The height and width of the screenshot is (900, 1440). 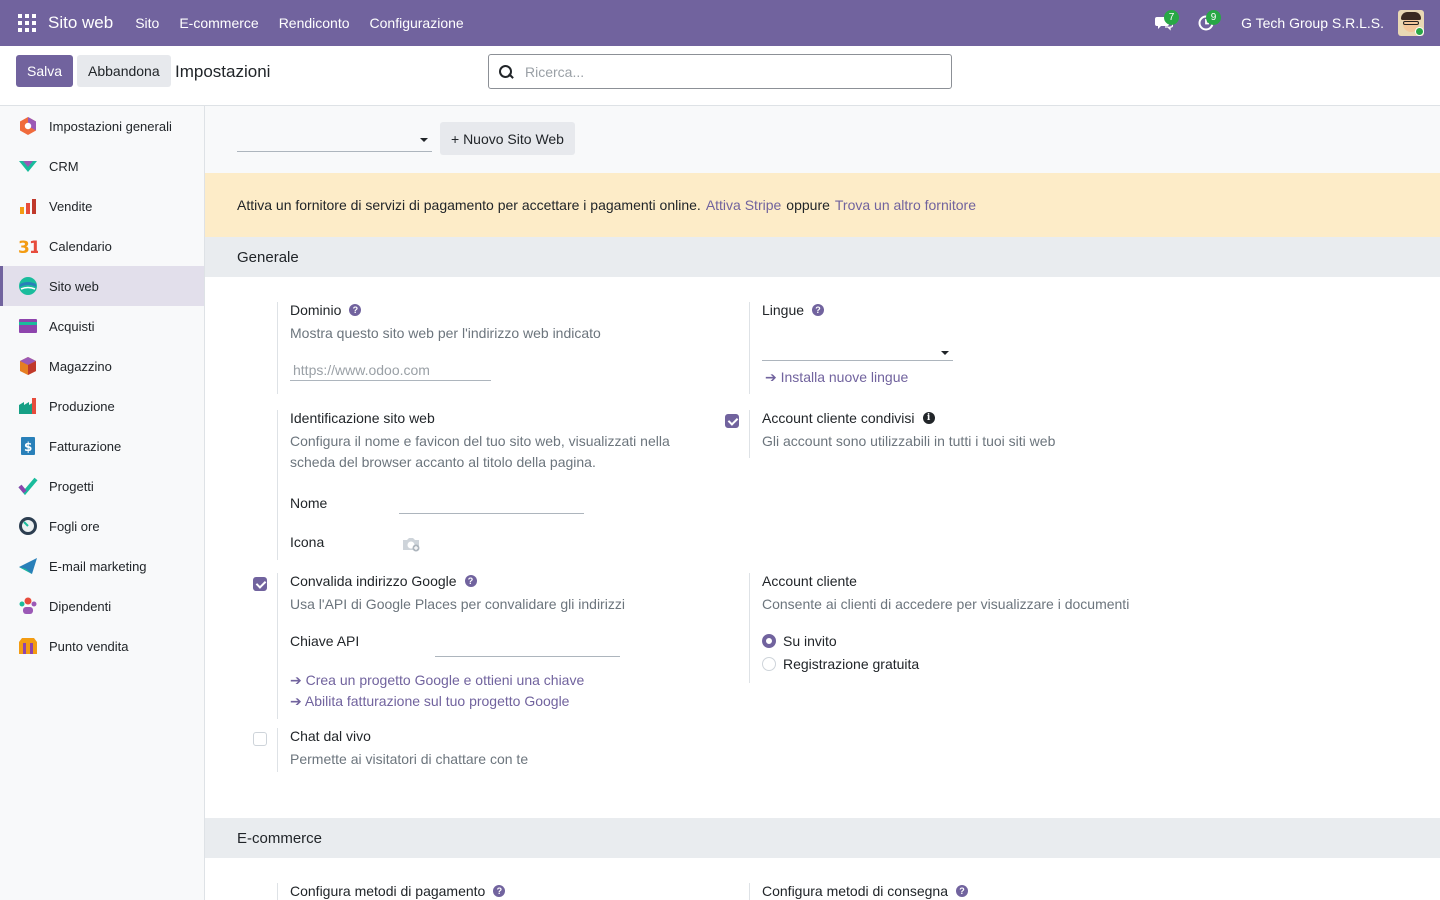 I want to click on activities-button: 9, so click(x=1206, y=23).